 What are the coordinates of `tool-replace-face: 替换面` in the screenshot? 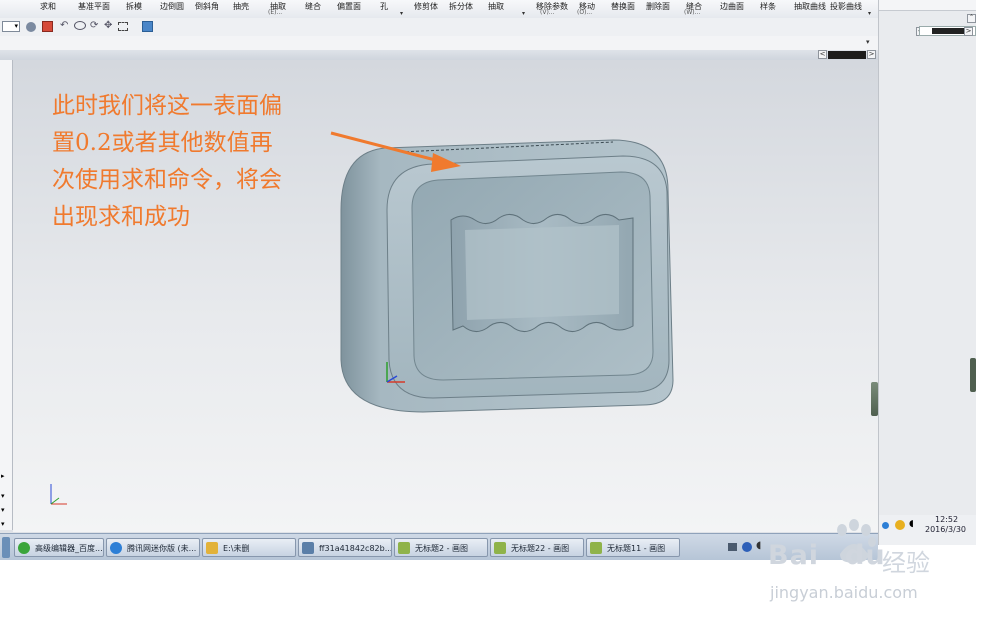 It's located at (623, 6).